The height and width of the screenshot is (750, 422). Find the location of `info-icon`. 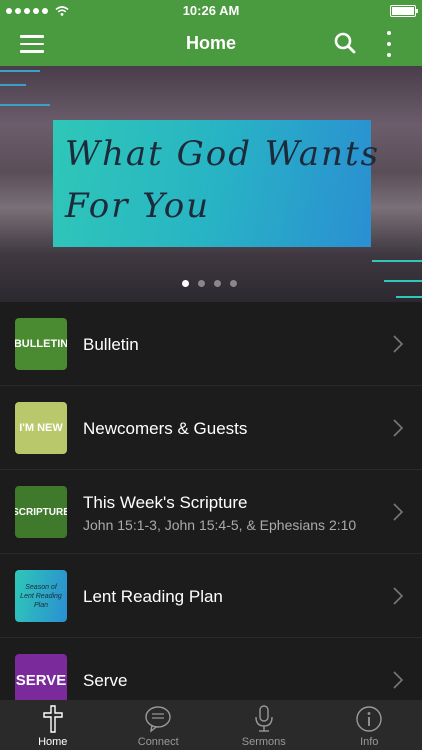

info-icon is located at coordinates (369, 719).